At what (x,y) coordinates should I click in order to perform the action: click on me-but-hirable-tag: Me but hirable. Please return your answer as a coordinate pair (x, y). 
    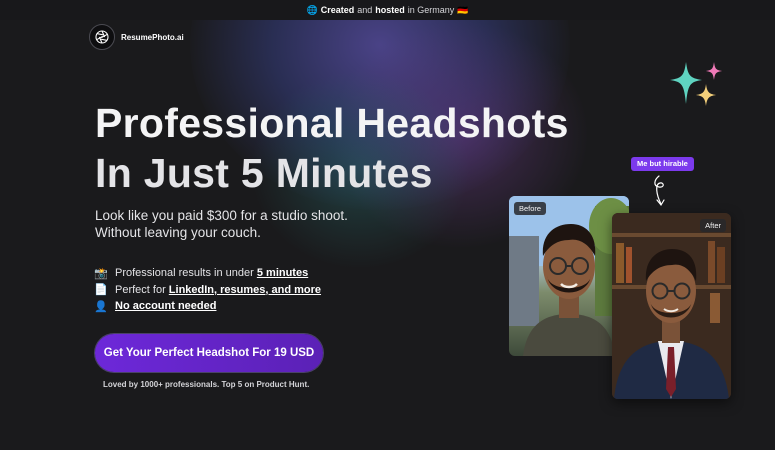
    Looking at the image, I should click on (662, 164).